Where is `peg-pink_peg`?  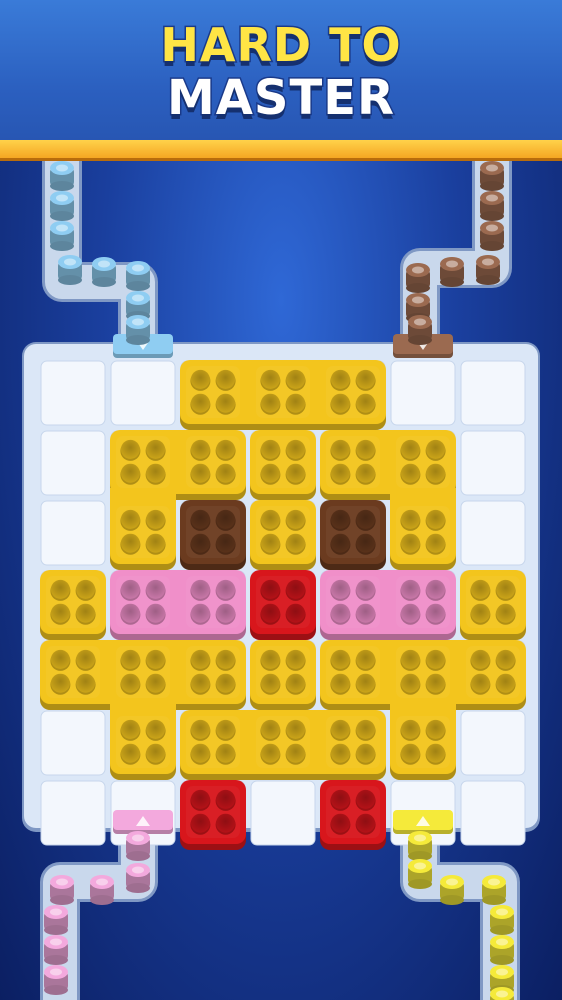
peg-pink_peg is located at coordinates (56, 950).